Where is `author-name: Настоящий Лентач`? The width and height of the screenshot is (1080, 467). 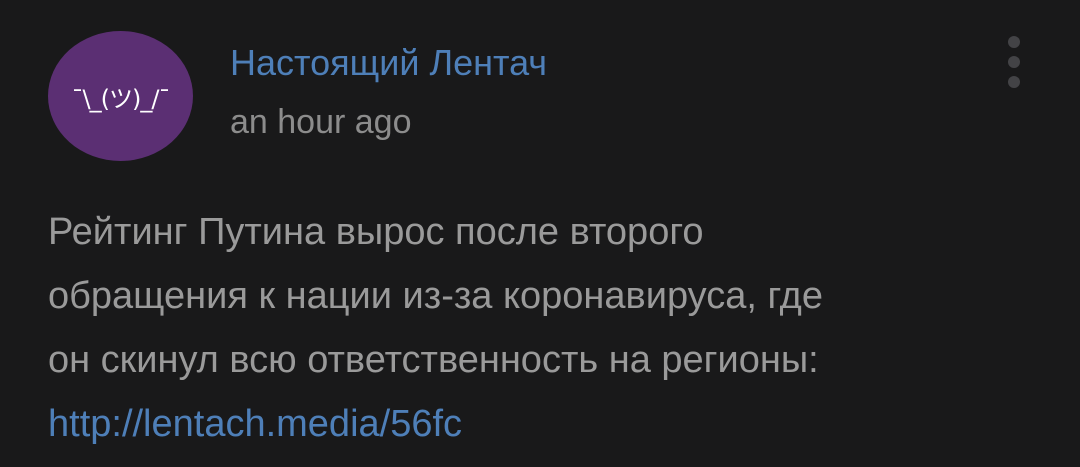
author-name: Настоящий Лентач is located at coordinates (388, 63).